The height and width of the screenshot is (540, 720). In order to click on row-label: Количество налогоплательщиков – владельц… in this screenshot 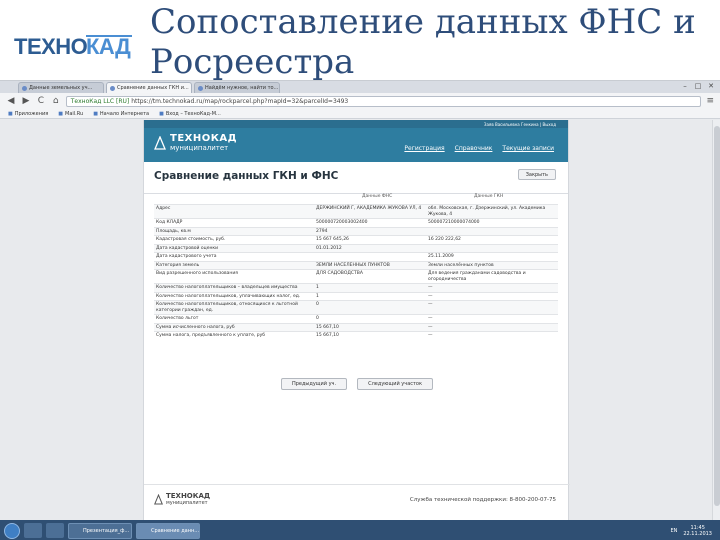, I will do `click(234, 287)`.